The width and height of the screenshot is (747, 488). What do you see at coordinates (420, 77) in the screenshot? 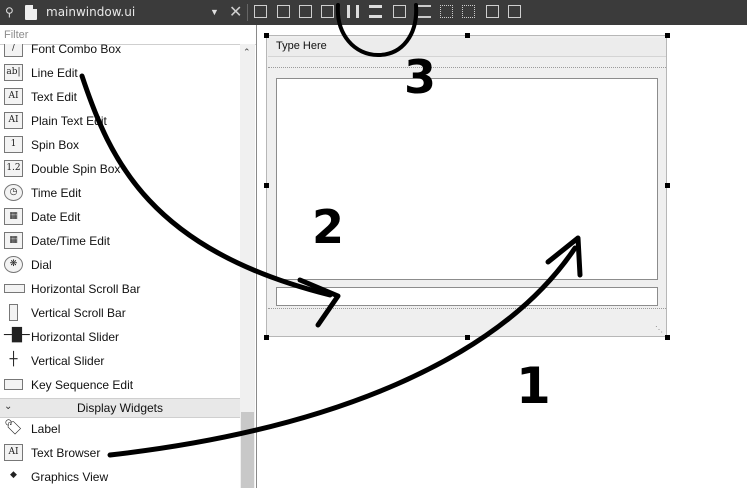
I see `annotation-number-3: 3` at bounding box center [420, 77].